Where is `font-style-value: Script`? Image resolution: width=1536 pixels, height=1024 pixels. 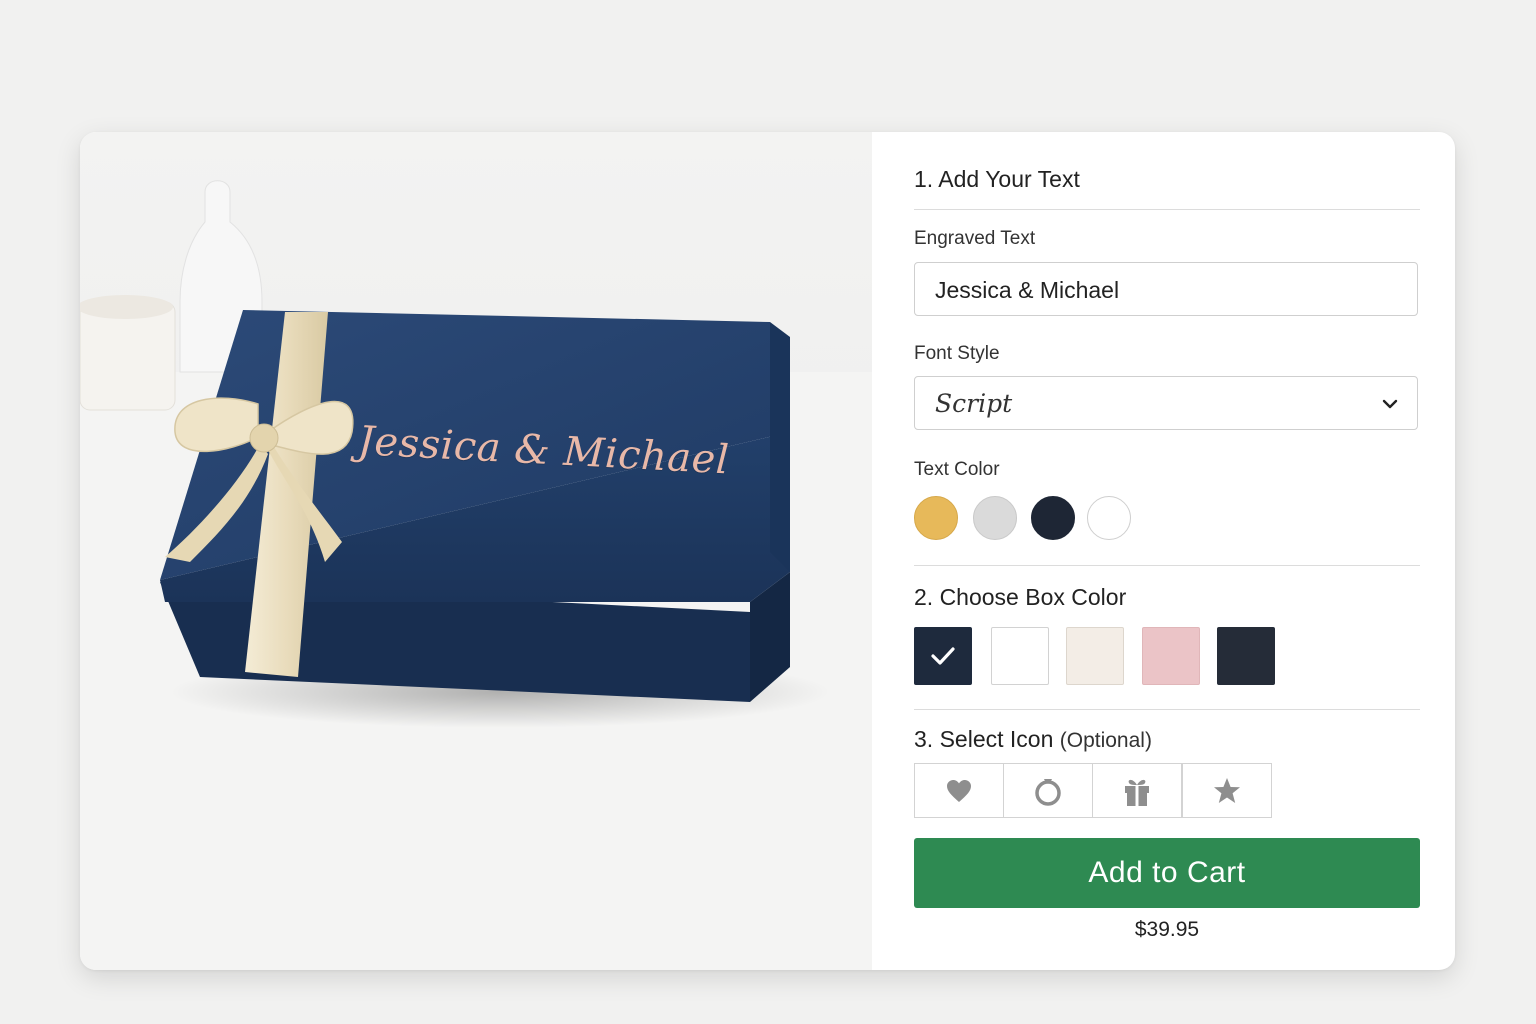 font-style-value: Script is located at coordinates (974, 403).